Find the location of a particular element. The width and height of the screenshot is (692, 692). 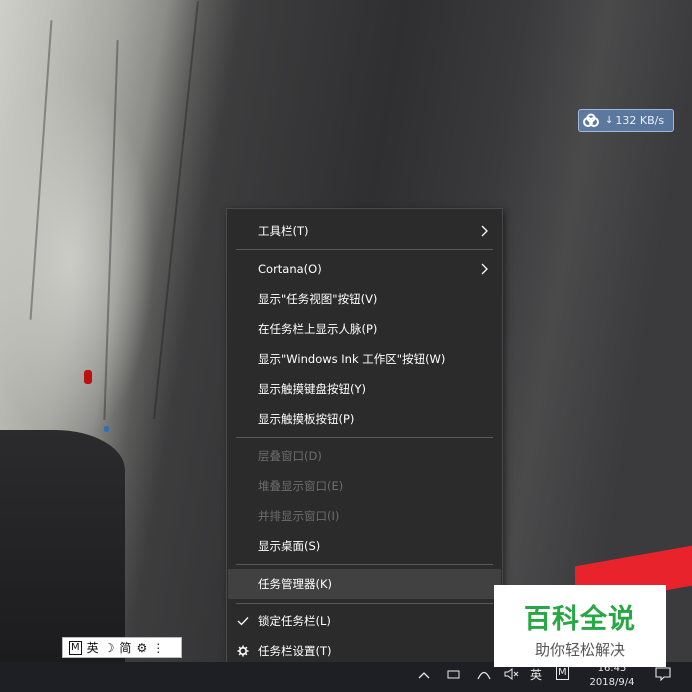

network-speed-widget: ↓ 132 KB/s is located at coordinates (626, 120).